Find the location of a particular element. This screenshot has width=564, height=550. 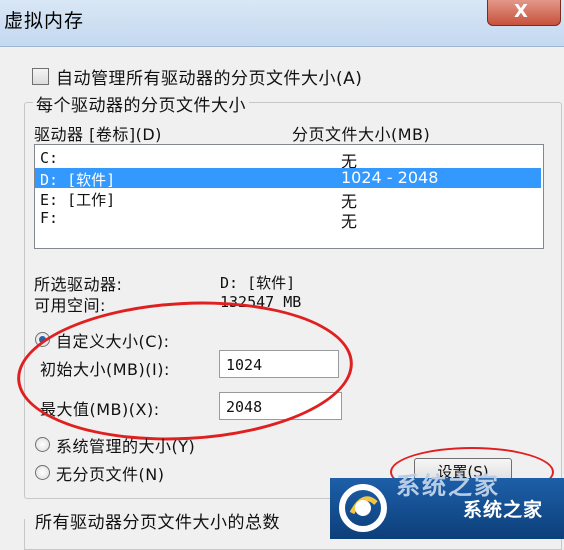

no-paging-radio is located at coordinates (42, 472).